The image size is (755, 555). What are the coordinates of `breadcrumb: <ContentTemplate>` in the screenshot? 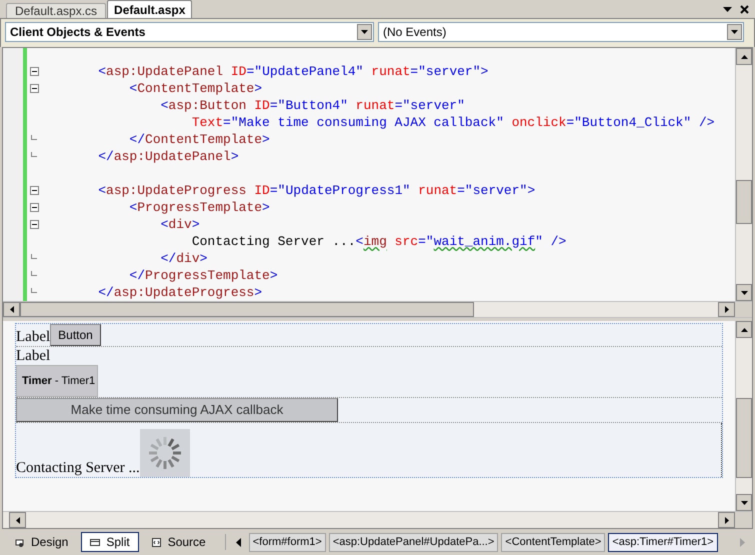 It's located at (553, 542).